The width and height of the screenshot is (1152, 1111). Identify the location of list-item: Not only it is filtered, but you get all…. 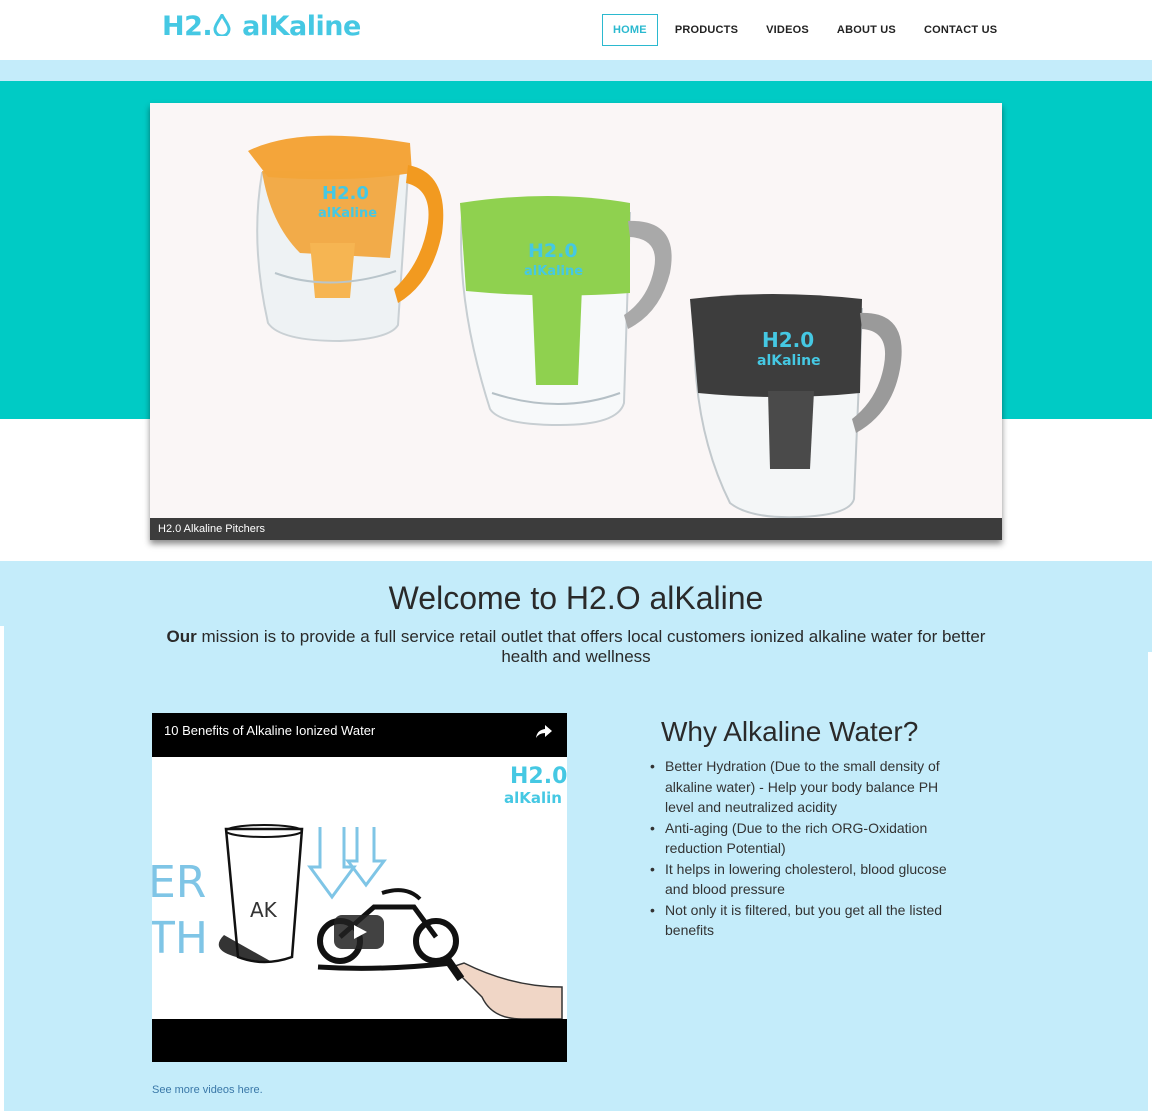
(809, 920).